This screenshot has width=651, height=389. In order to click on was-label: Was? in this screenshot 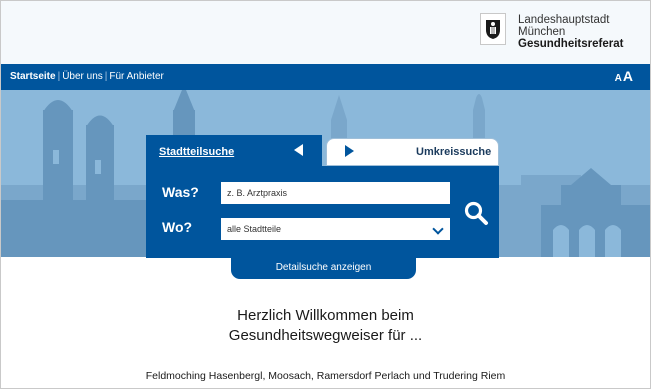, I will do `click(180, 192)`.